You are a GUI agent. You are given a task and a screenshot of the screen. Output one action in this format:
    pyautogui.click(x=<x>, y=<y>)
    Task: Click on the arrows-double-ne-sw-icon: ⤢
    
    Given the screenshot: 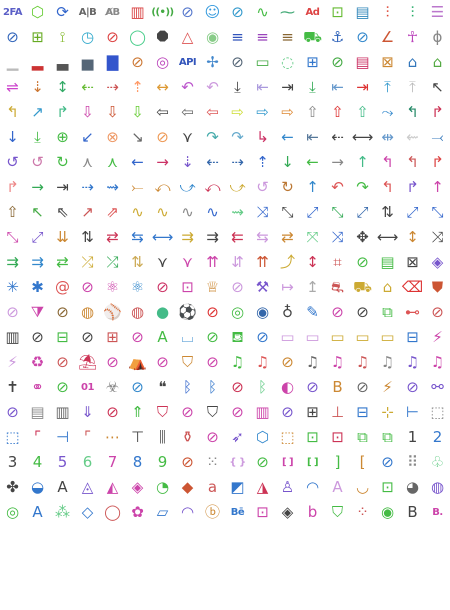 What is the action you would take?
    pyautogui.click(x=412, y=212)
    